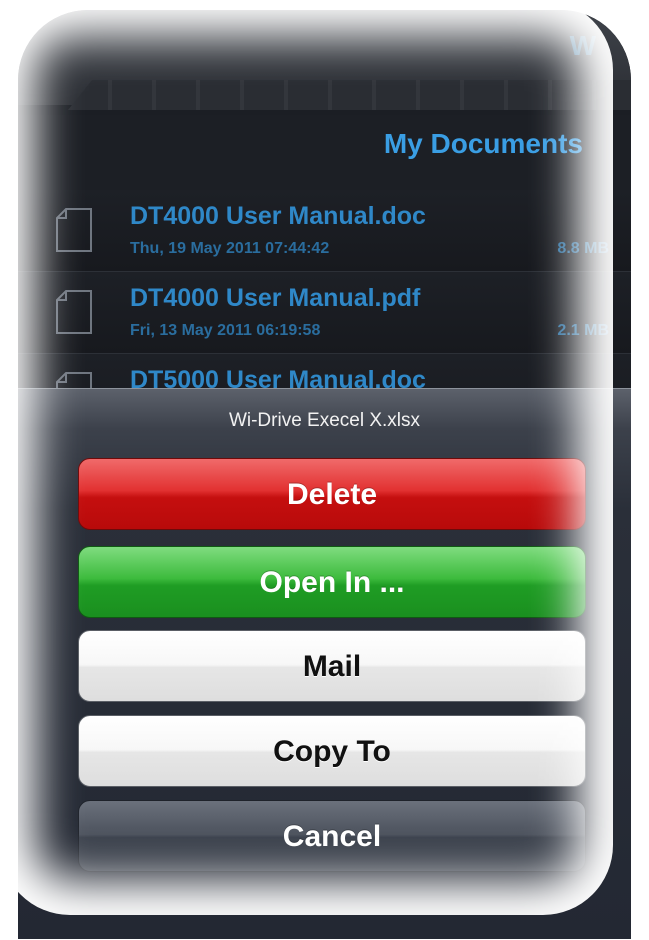 This screenshot has height=940, width=649. What do you see at coordinates (583, 248) in the screenshot?
I see `file-size: 8.8 MB` at bounding box center [583, 248].